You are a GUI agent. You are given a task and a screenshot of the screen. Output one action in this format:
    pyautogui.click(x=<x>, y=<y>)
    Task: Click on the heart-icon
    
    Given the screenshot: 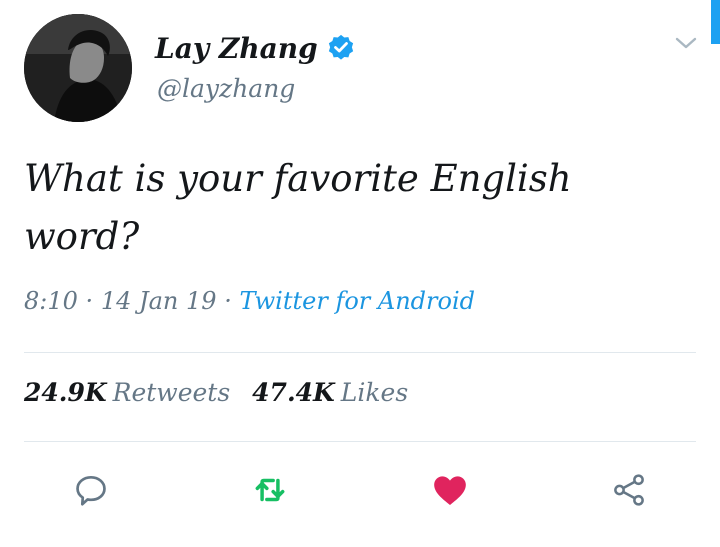 What is the action you would take?
    pyautogui.click(x=450, y=490)
    